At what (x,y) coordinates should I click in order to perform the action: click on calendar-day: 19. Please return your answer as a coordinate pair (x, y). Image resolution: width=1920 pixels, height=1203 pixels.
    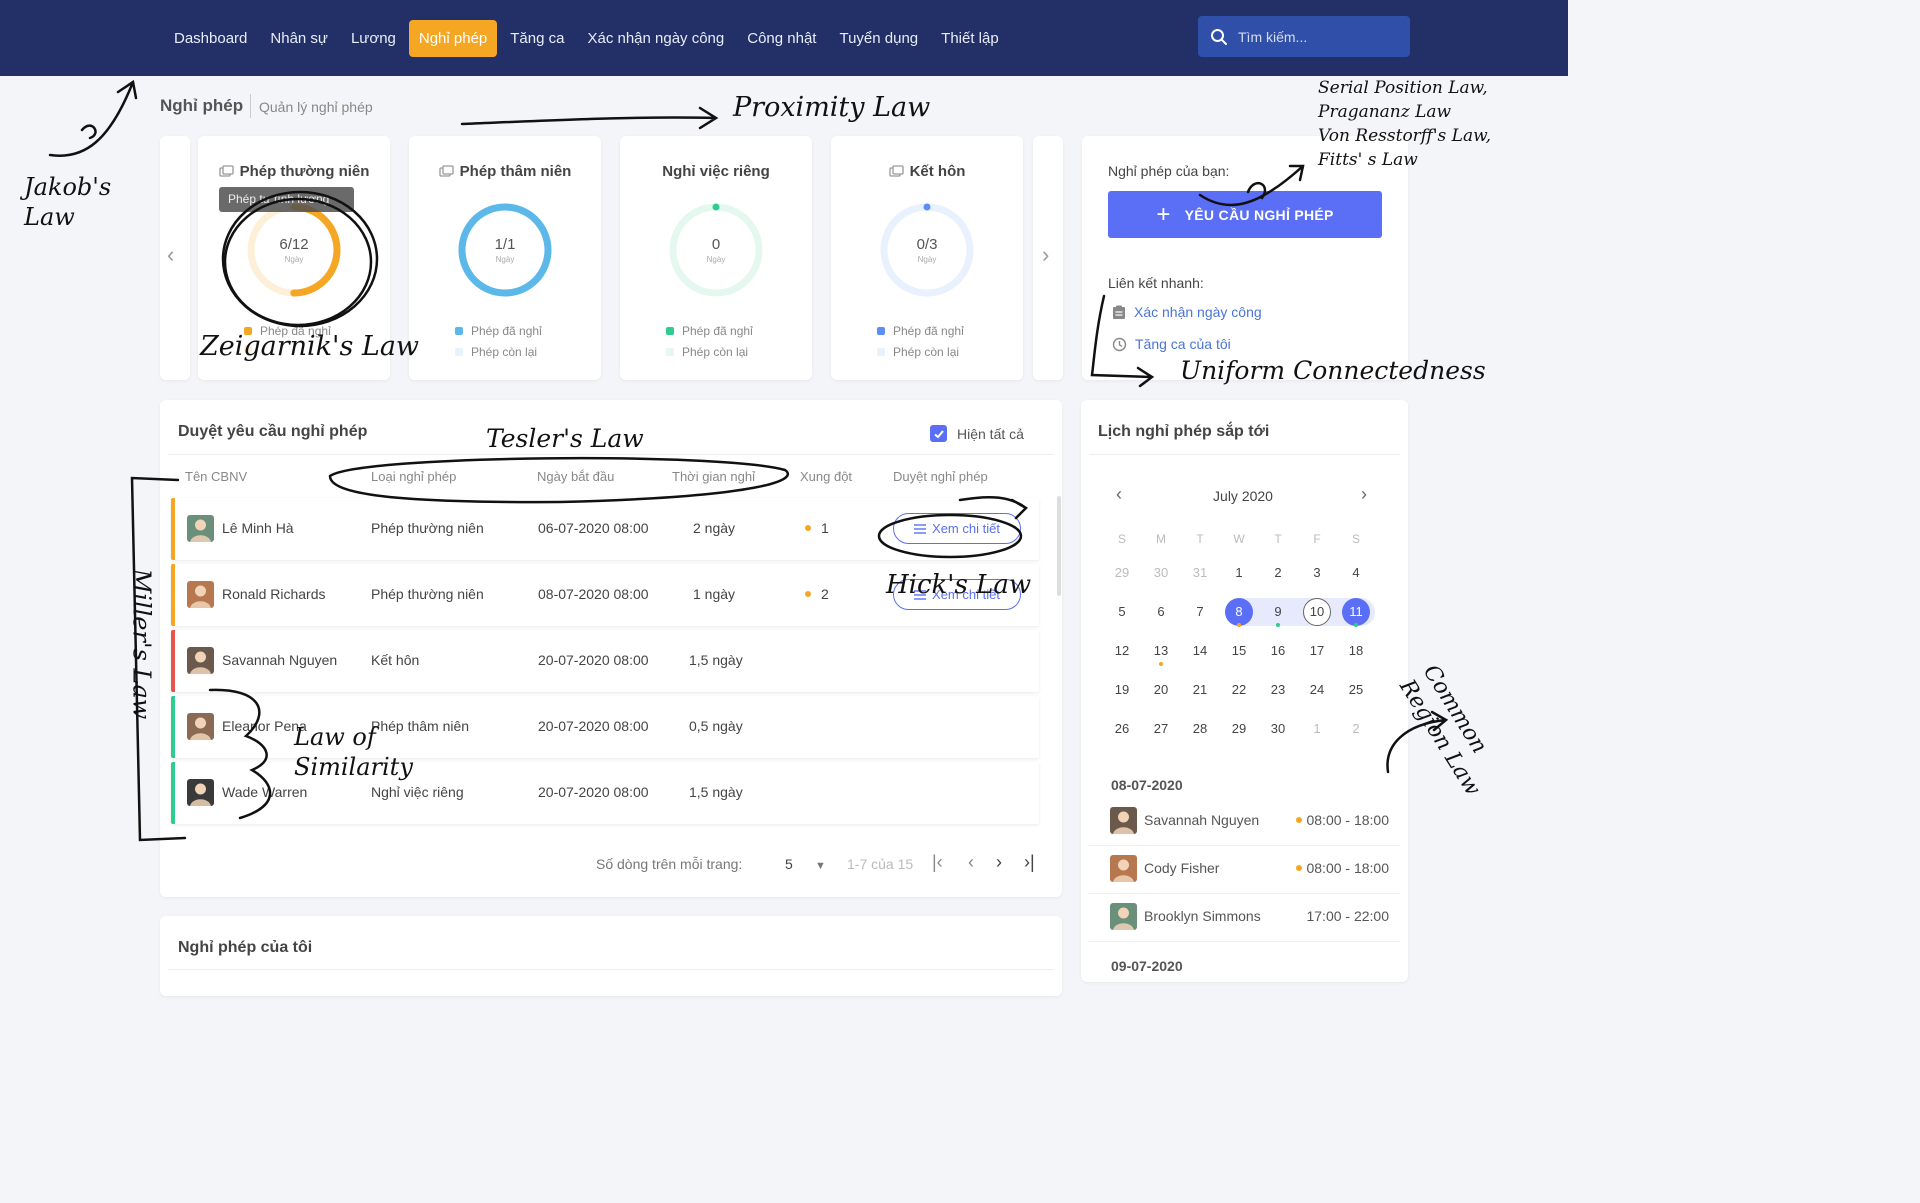
    Looking at the image, I should click on (1122, 690).